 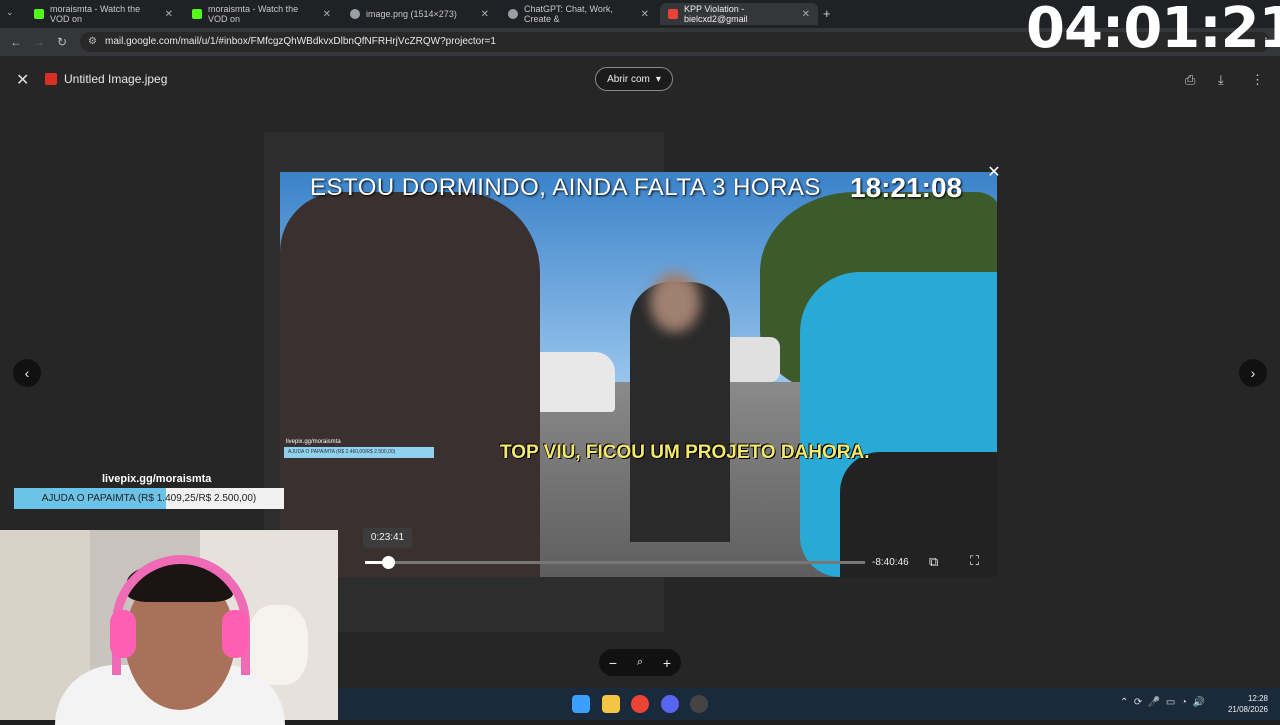 I want to click on image-file-icon, so click(x=51, y=79).